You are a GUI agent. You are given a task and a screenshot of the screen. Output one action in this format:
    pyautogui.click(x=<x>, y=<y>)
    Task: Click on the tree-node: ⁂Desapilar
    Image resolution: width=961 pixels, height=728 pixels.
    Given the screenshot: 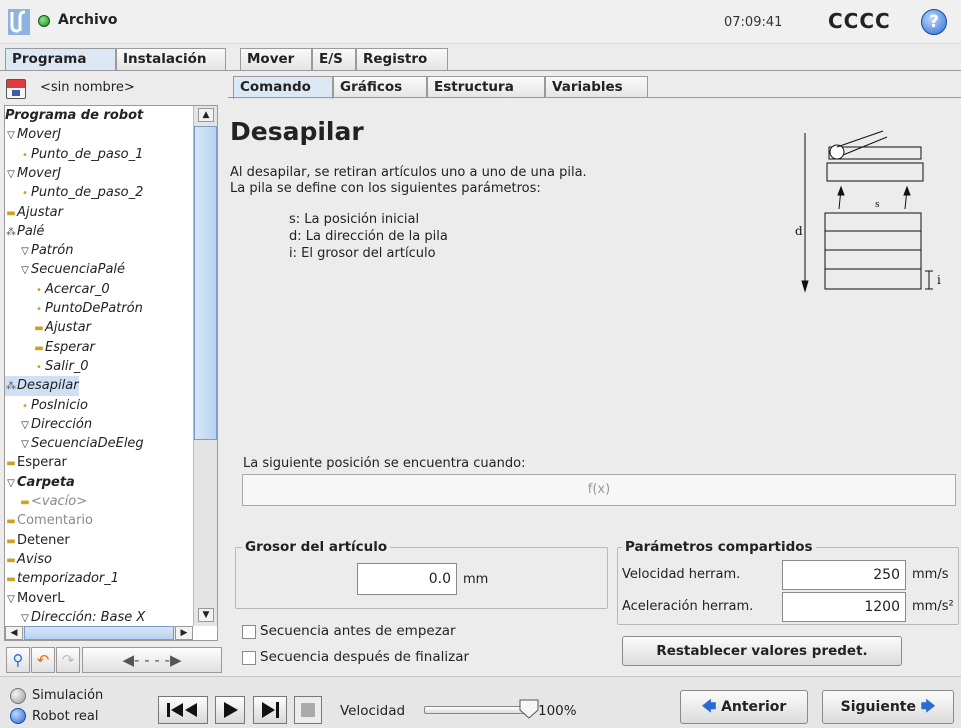 What is the action you would take?
    pyautogui.click(x=42, y=386)
    